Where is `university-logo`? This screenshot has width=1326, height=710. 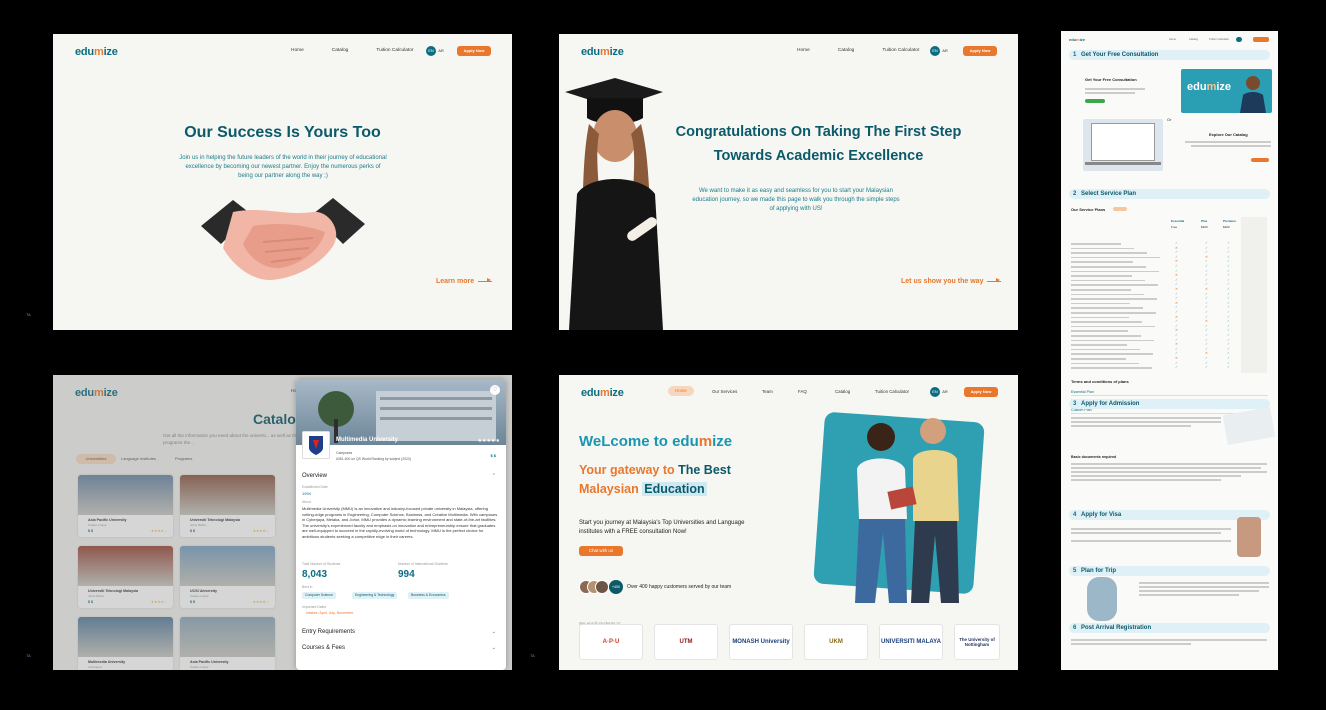 university-logo is located at coordinates (316, 445).